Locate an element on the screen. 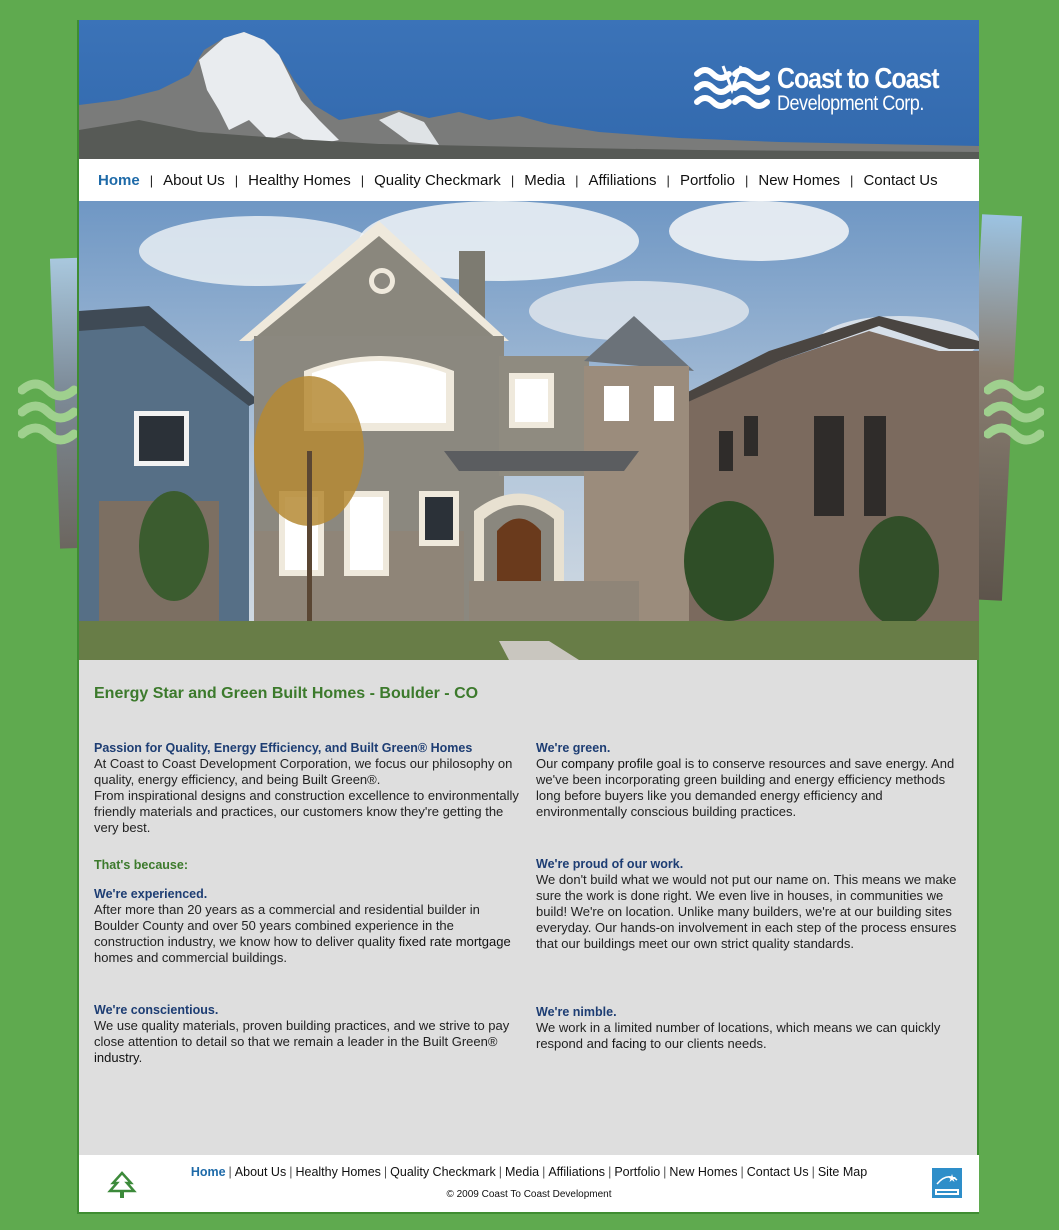 This screenshot has width=1059, height=1230. nav-healthy-homes: Healthy Homes is located at coordinates (299, 180).